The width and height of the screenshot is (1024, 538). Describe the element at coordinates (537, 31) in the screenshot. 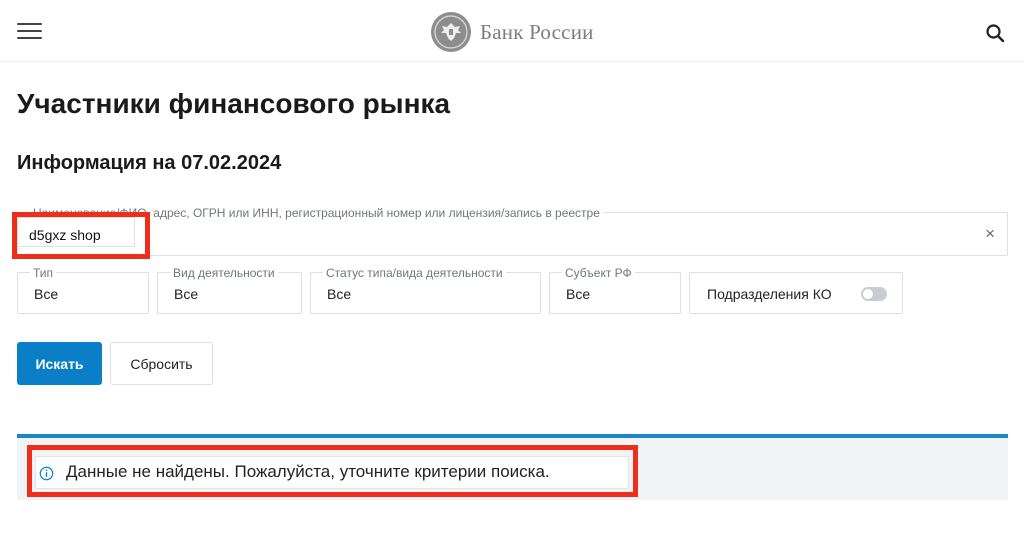

I see `logo-text: Банк России` at that location.